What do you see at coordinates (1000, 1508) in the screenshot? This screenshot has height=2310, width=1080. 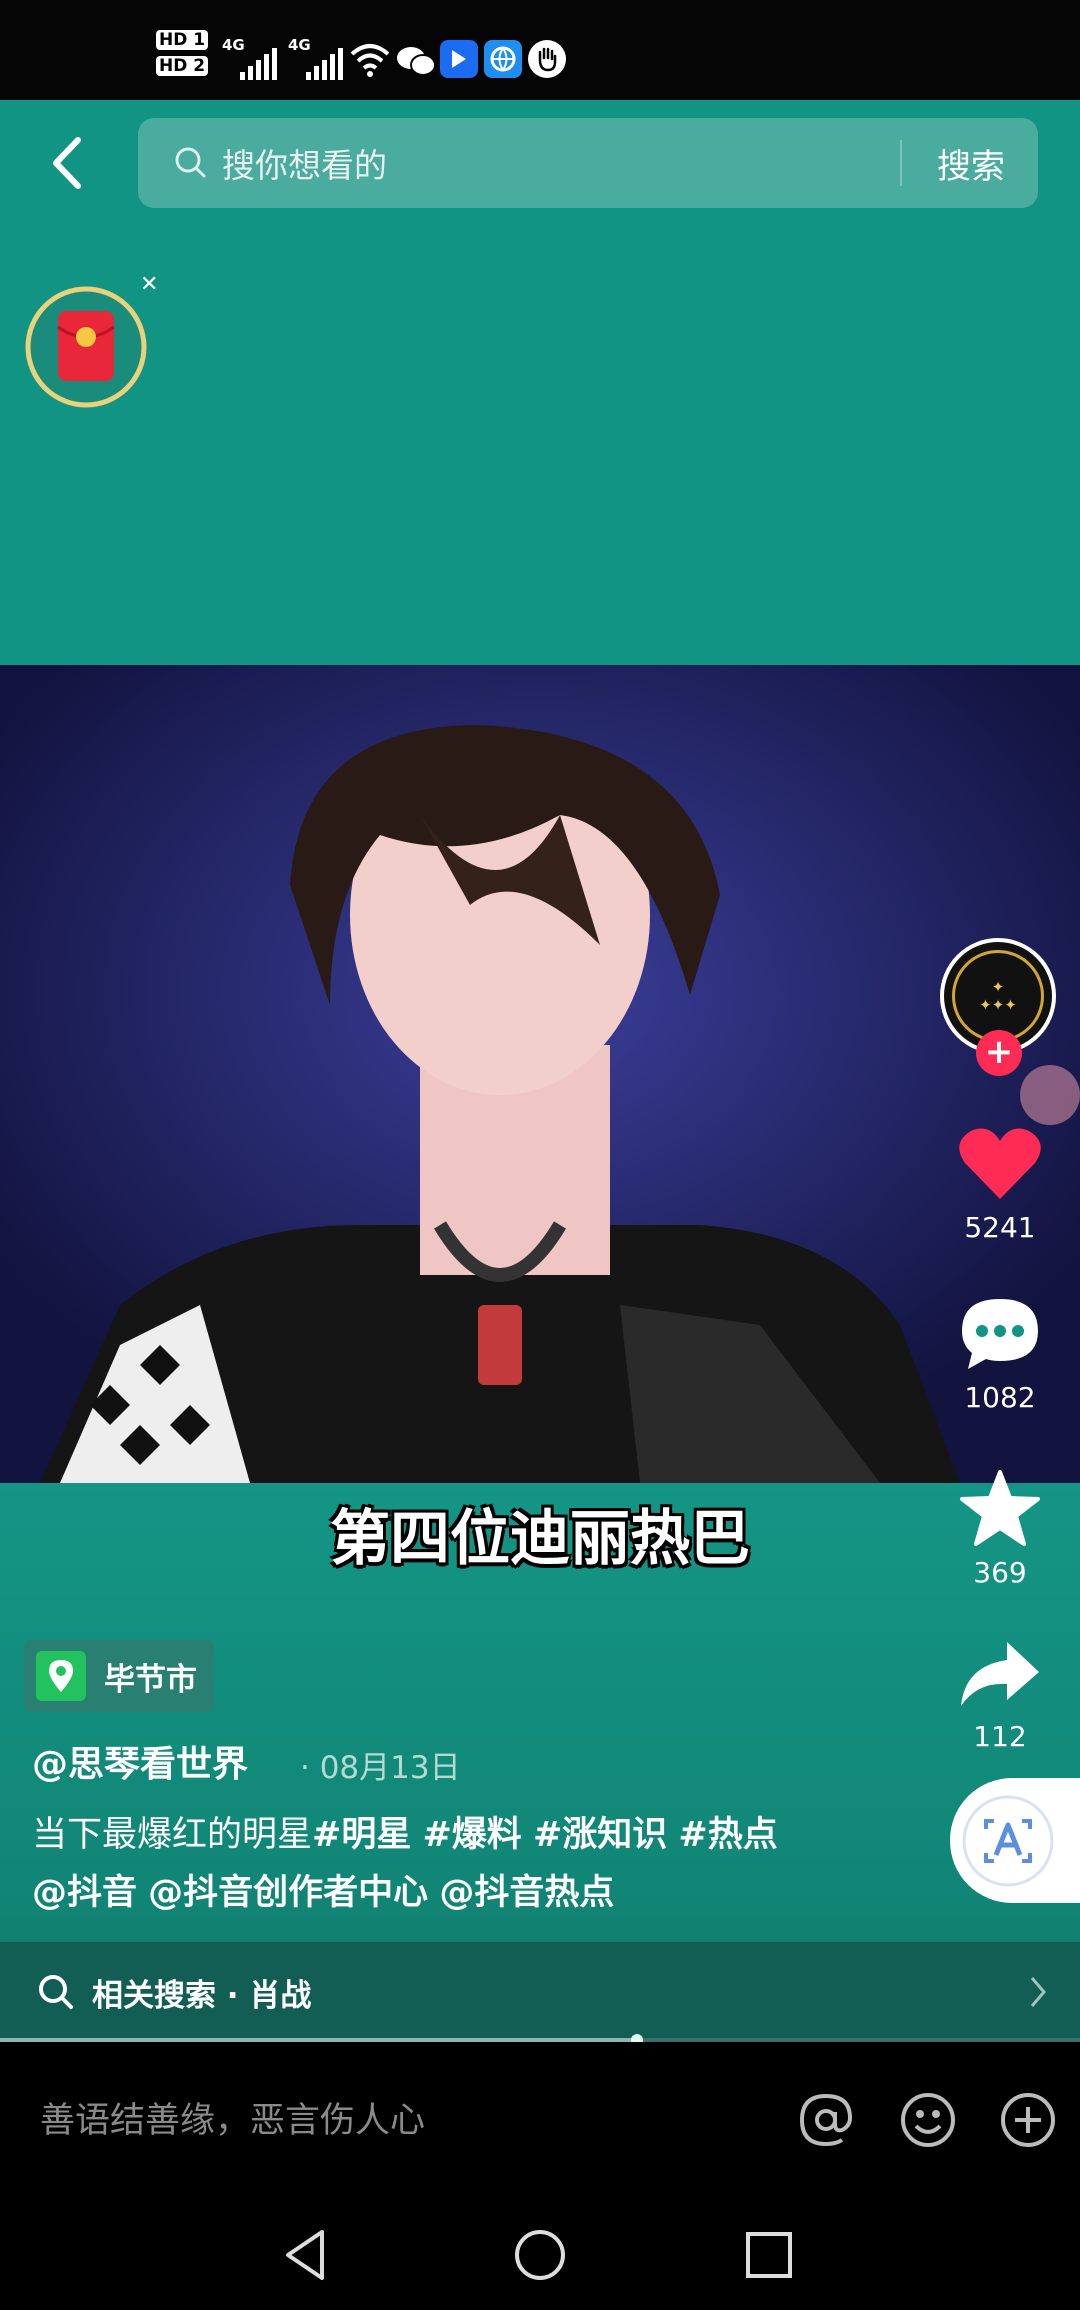 I see `star-icon` at bounding box center [1000, 1508].